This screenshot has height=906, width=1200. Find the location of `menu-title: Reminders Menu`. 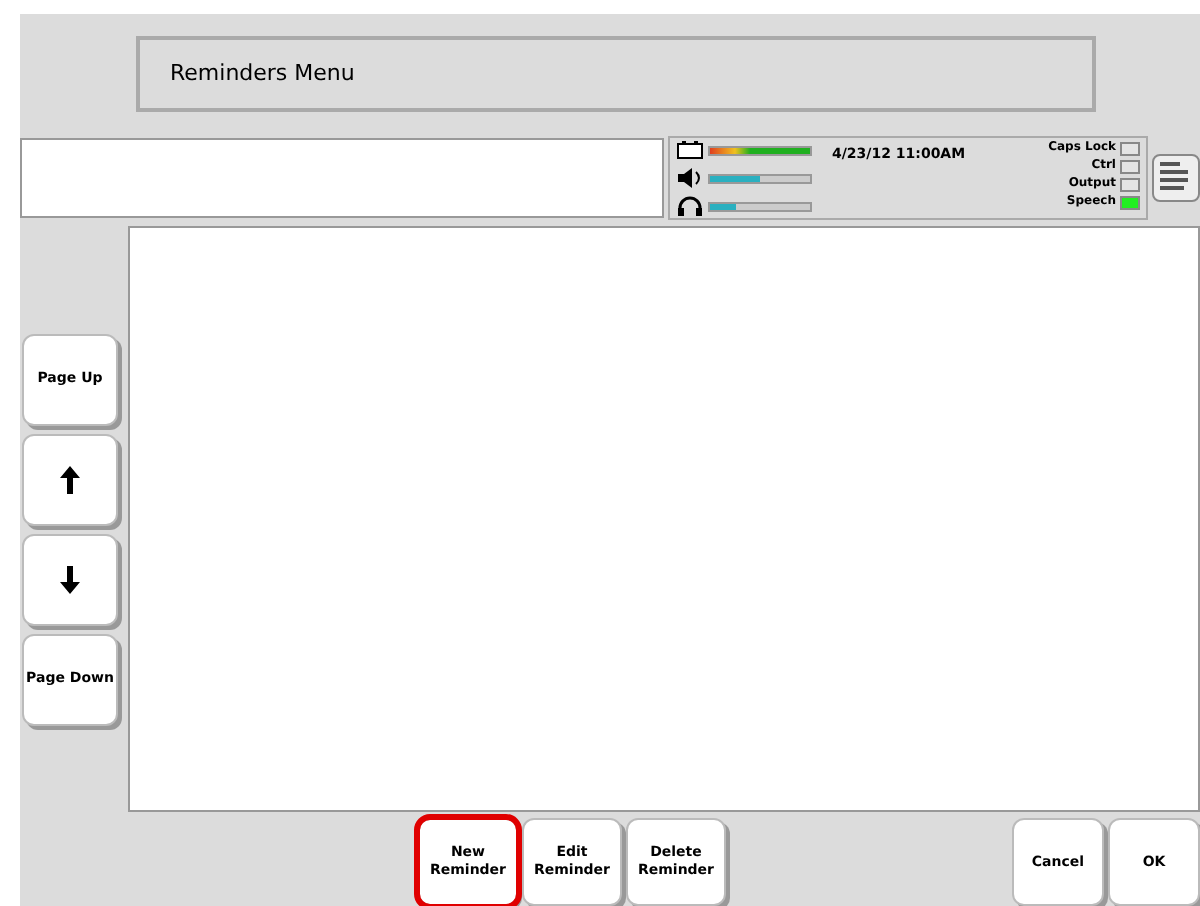

menu-title: Reminders Menu is located at coordinates (262, 73).